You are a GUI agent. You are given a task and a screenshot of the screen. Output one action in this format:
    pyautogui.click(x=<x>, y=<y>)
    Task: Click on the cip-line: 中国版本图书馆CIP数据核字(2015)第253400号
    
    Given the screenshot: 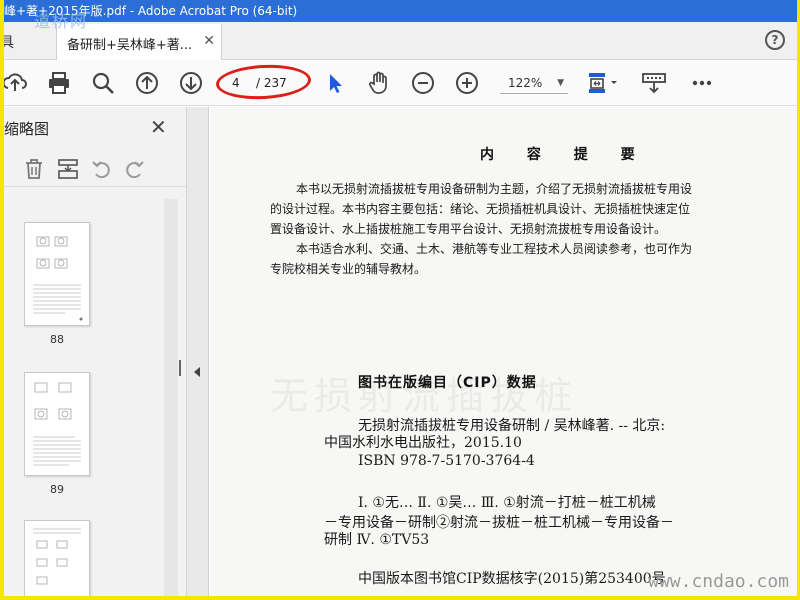 What is the action you would take?
    pyautogui.click(x=512, y=579)
    